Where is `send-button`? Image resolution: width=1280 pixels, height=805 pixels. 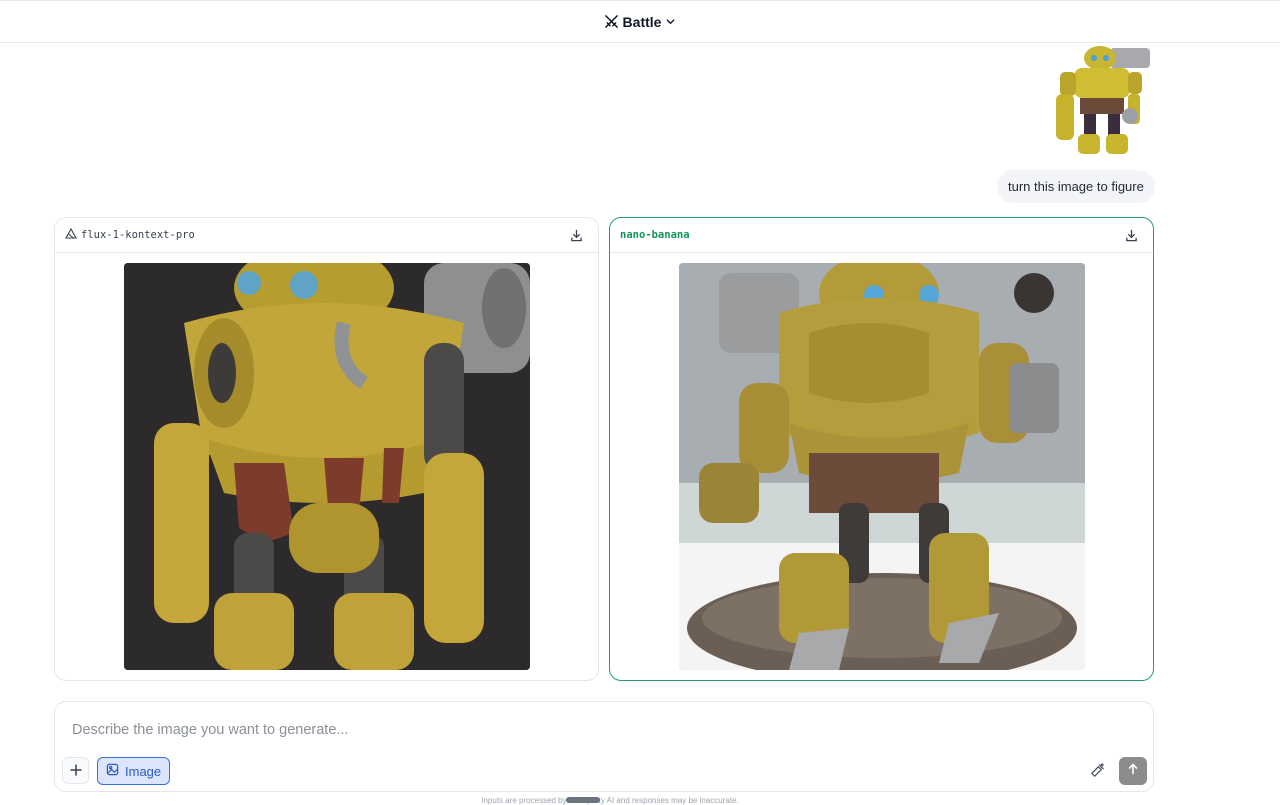 send-button is located at coordinates (1133, 771).